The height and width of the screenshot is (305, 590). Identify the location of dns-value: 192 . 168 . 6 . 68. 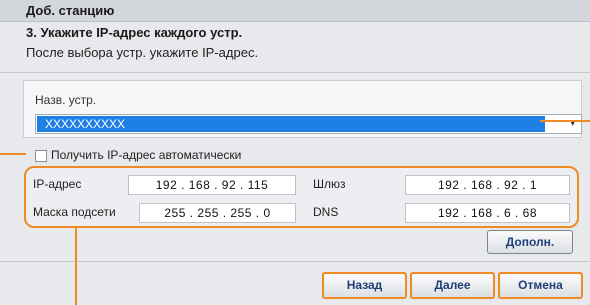
(487, 213).